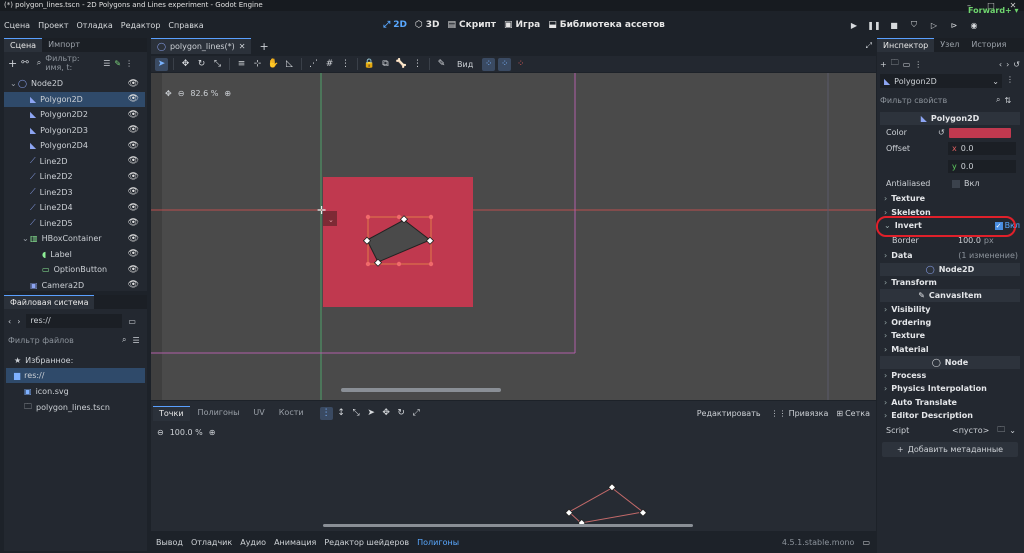 This screenshot has height=553, width=1024. What do you see at coordinates (1012, 430) in the screenshot?
I see `chevron-down-icon: ⌄` at bounding box center [1012, 430].